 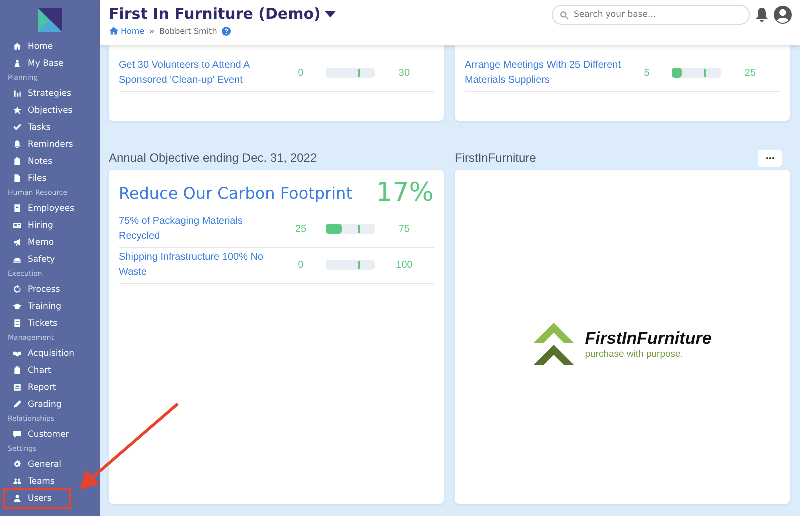 What do you see at coordinates (17, 323) in the screenshot?
I see `receipt-icon` at bounding box center [17, 323].